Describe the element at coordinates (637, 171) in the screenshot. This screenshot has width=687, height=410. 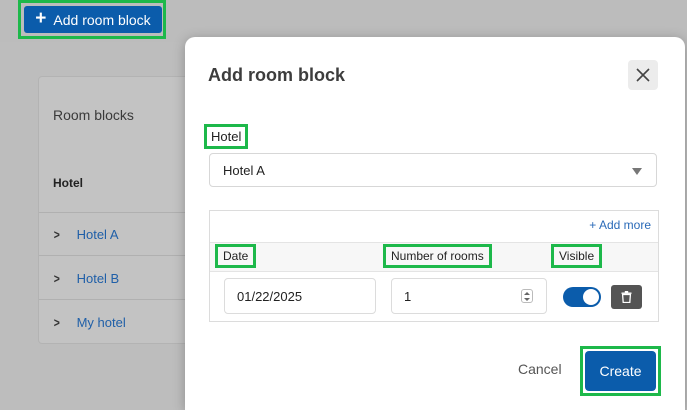
I see `chevron-down-icon` at that location.